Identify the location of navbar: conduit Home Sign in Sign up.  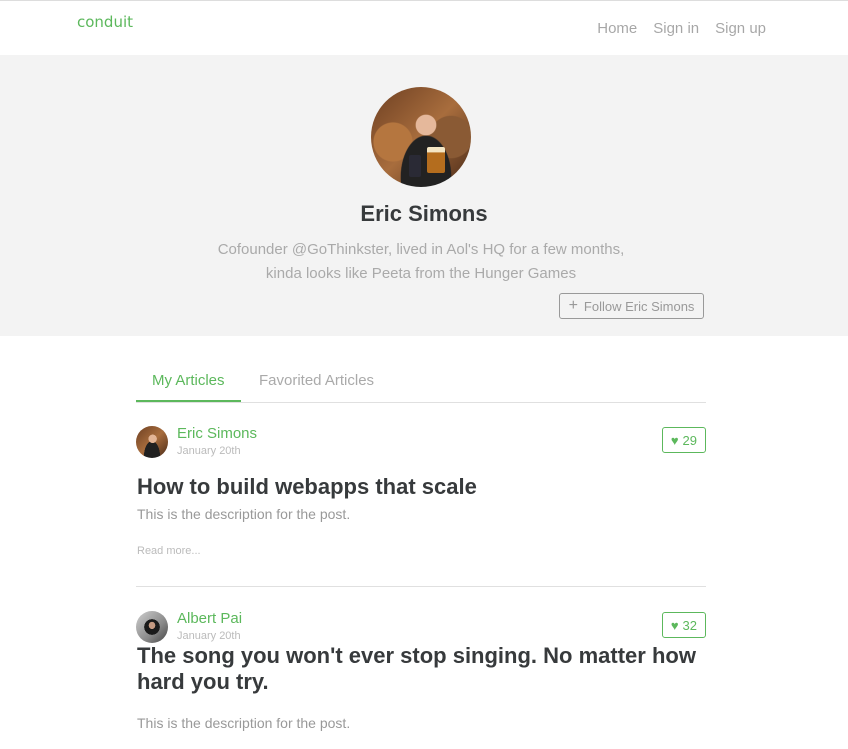
(424, 28).